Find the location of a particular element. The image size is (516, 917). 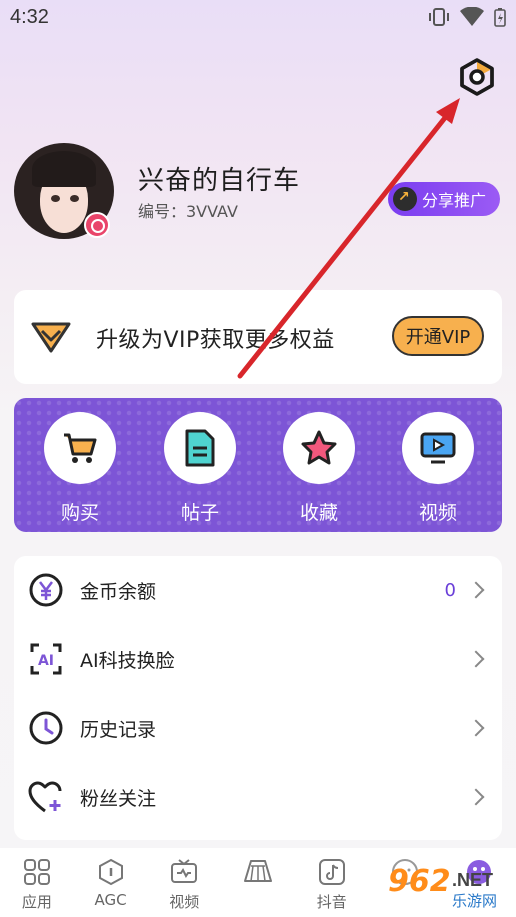

cart-icon is located at coordinates (80, 448).